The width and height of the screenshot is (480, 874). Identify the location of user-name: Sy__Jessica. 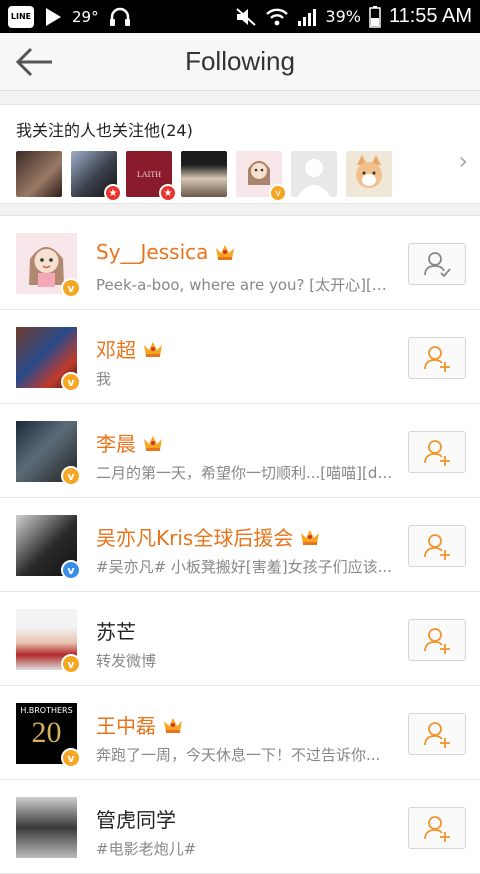
(166, 252).